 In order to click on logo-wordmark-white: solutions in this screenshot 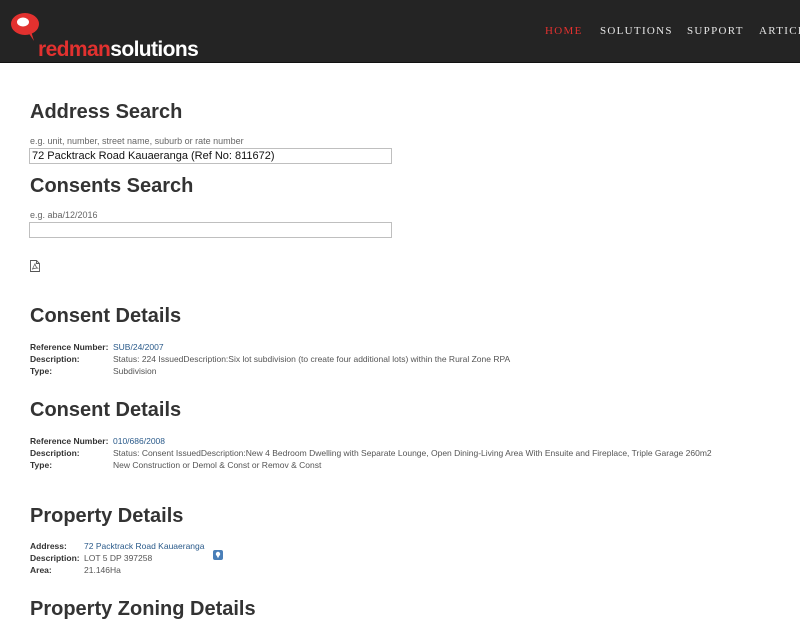, I will do `click(154, 49)`.